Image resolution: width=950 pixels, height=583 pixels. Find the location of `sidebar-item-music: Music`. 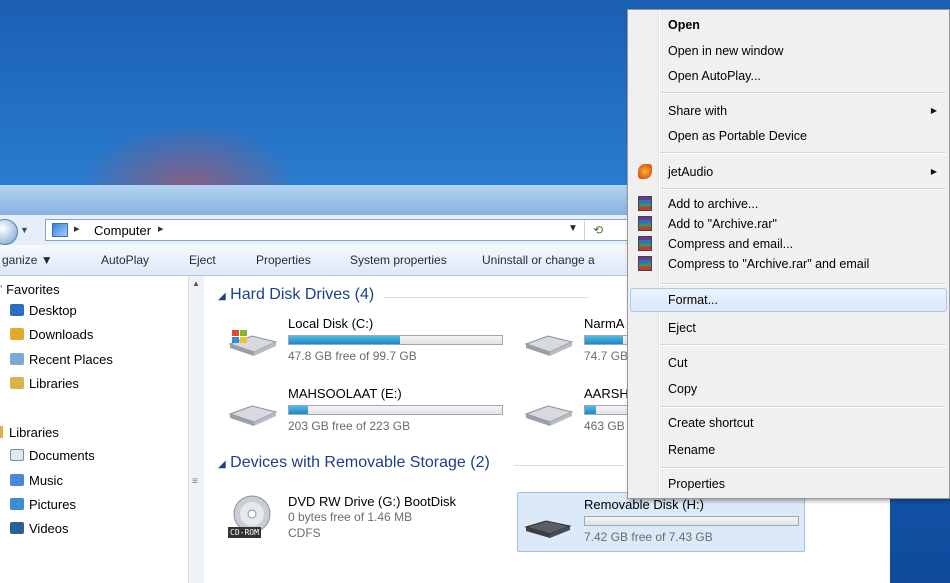

sidebar-item-music: Music is located at coordinates (36, 480).